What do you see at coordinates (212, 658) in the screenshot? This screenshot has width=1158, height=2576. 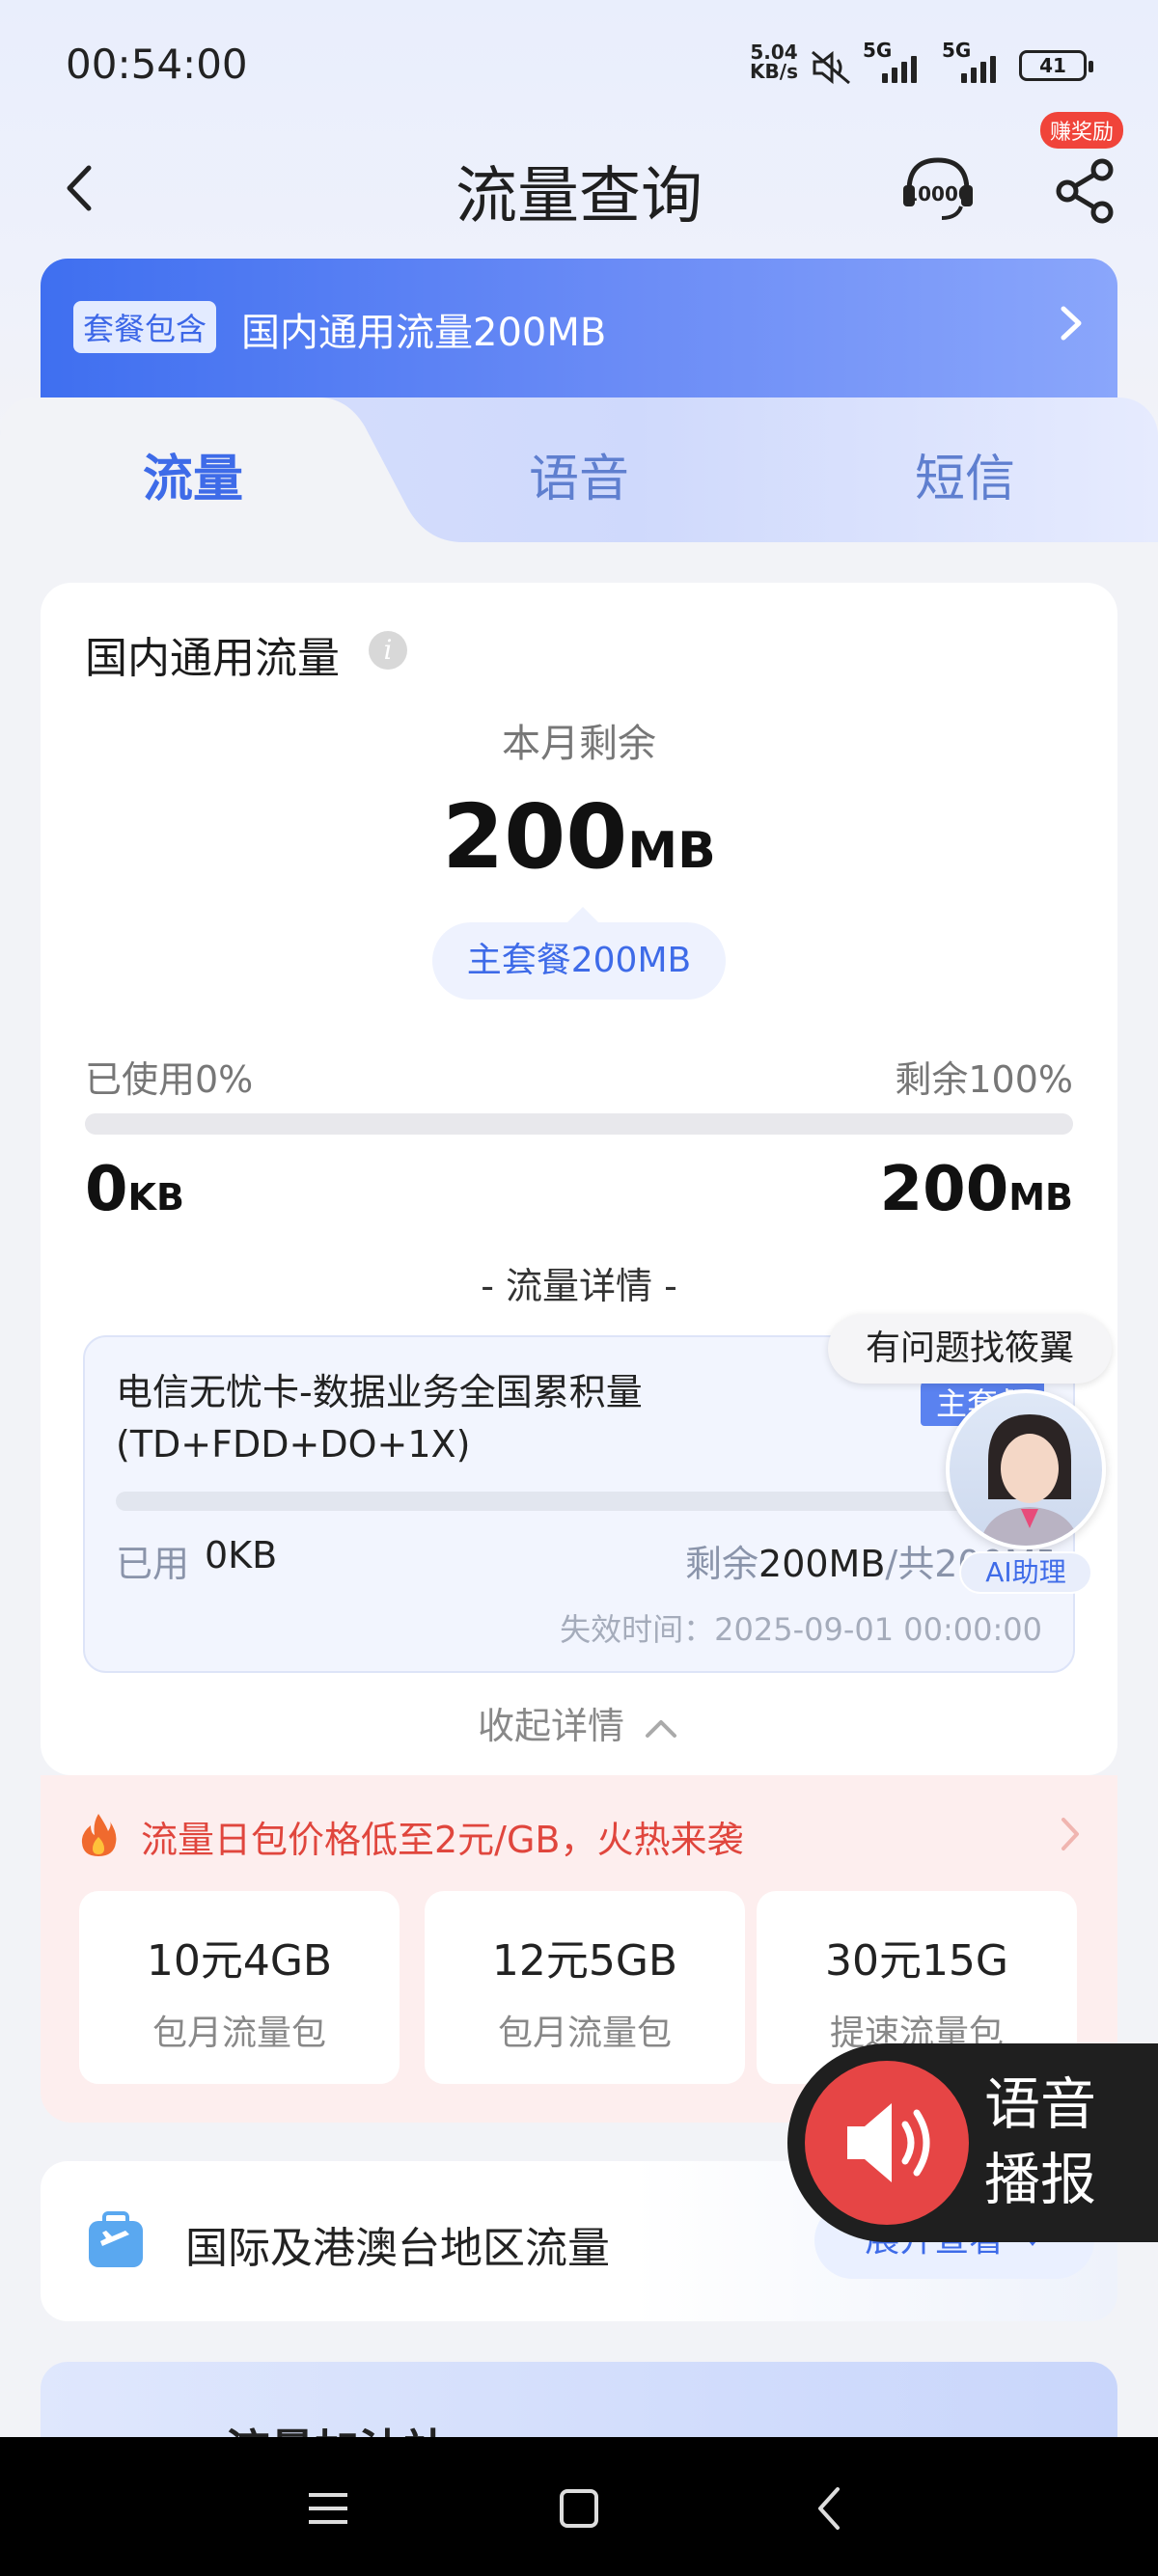 I see `card-title: 国内通用流量` at bounding box center [212, 658].